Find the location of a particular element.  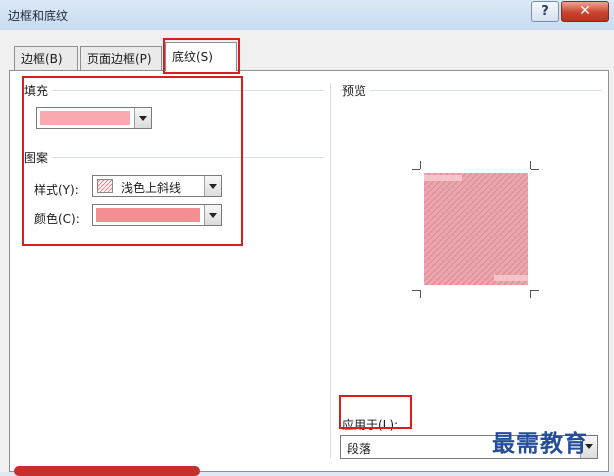

tab-page-borders: 页面边框(P) is located at coordinates (121, 58).